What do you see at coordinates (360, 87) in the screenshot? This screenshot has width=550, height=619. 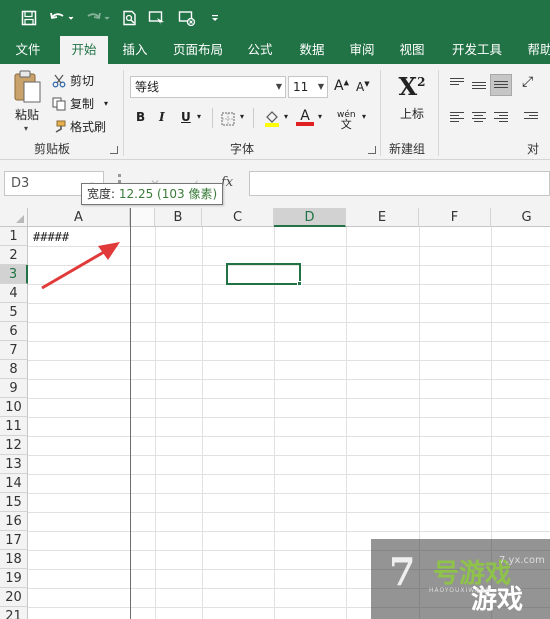 I see `shrink-font-icon: A` at bounding box center [360, 87].